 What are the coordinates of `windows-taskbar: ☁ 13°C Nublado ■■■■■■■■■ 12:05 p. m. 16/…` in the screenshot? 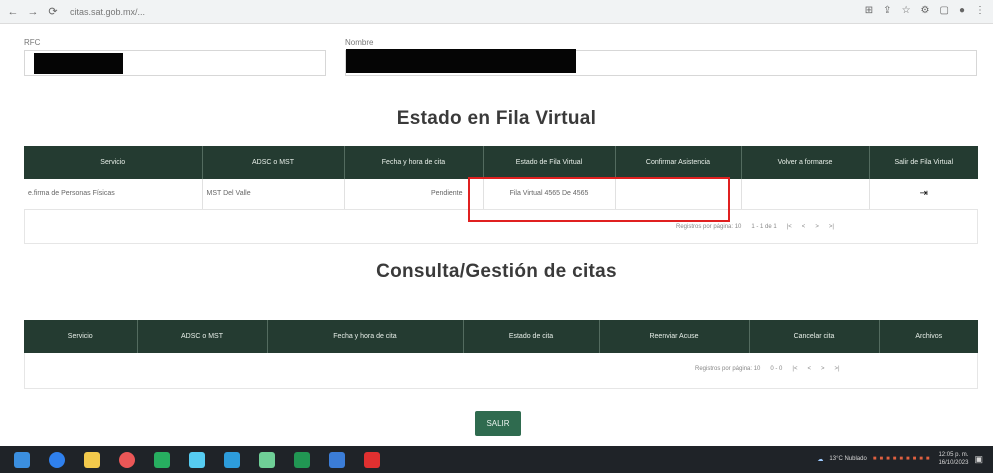 It's located at (496, 459).